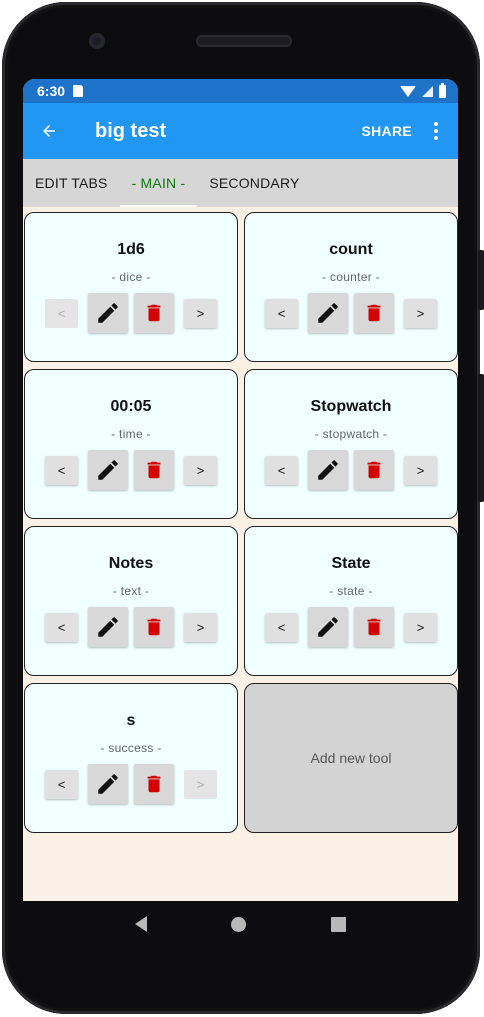 The image size is (484, 1017). What do you see at coordinates (141, 924) in the screenshot?
I see `nav-back-icon` at bounding box center [141, 924].